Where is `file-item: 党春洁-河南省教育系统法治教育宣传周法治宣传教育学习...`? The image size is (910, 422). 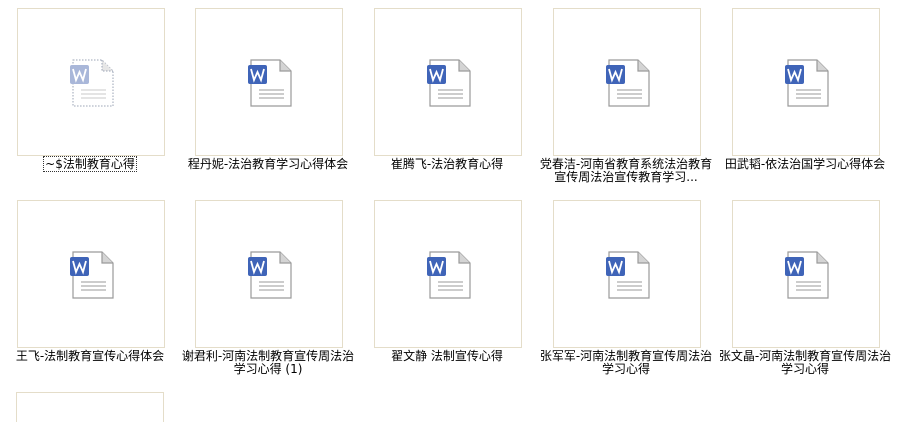
file-item: 党春洁-河南省教育系统法治教育宣传周法治宣传教育学习... is located at coordinates (626, 103).